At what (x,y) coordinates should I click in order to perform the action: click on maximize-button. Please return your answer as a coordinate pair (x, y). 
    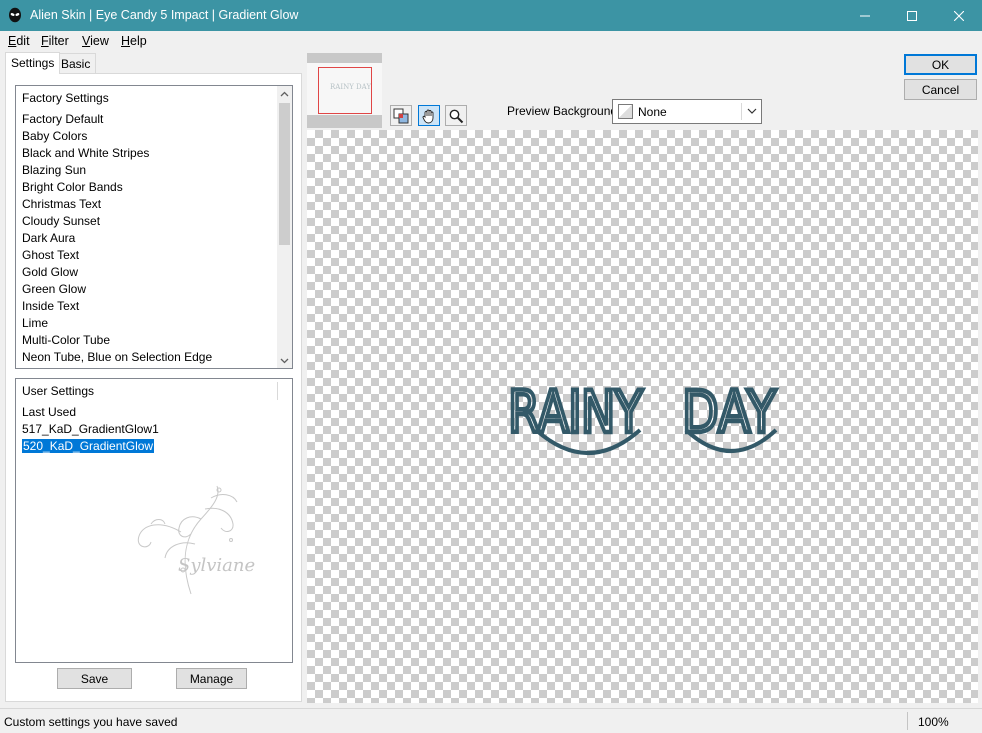
    Looking at the image, I should click on (912, 15).